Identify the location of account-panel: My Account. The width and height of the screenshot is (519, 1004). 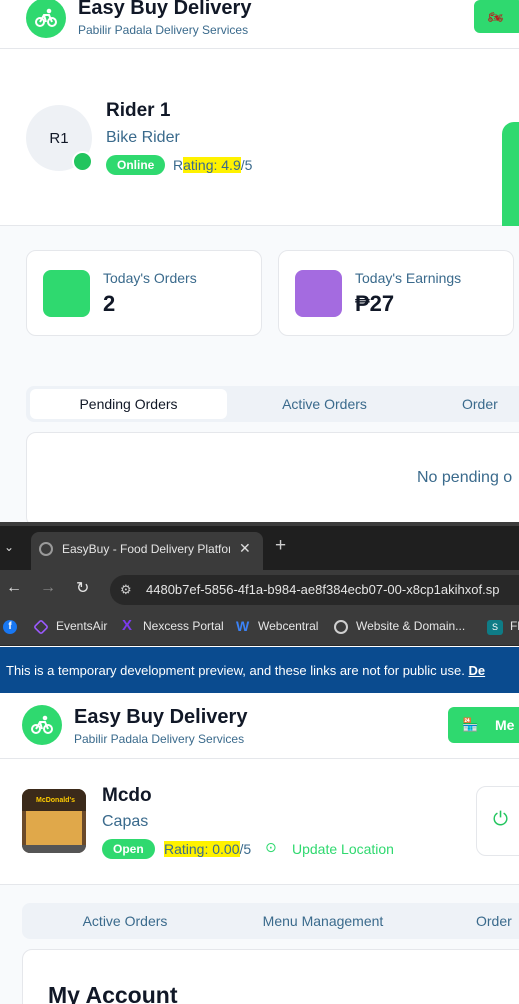
(270, 976).